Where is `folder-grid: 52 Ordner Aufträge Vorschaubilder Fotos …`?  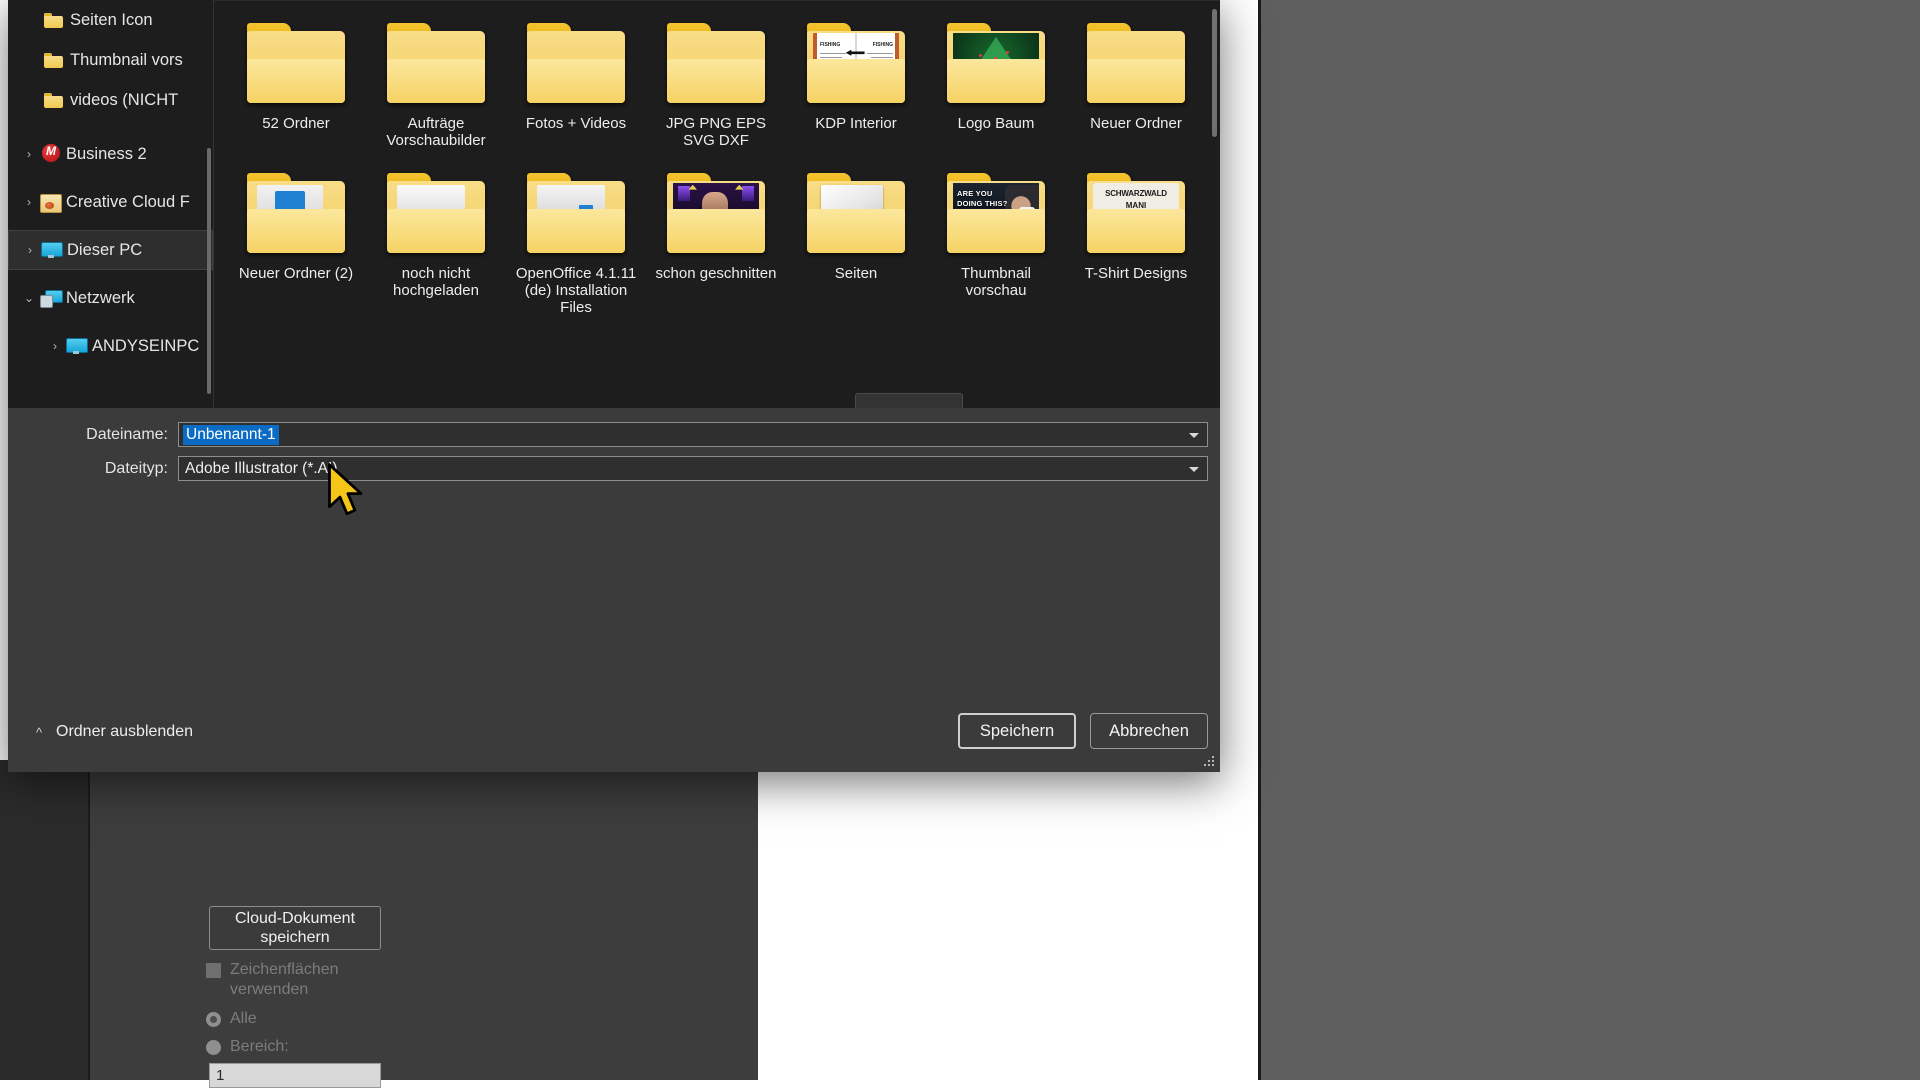 folder-grid: 52 Ordner Aufträge Vorschaubilder Fotos … is located at coordinates (716, 161).